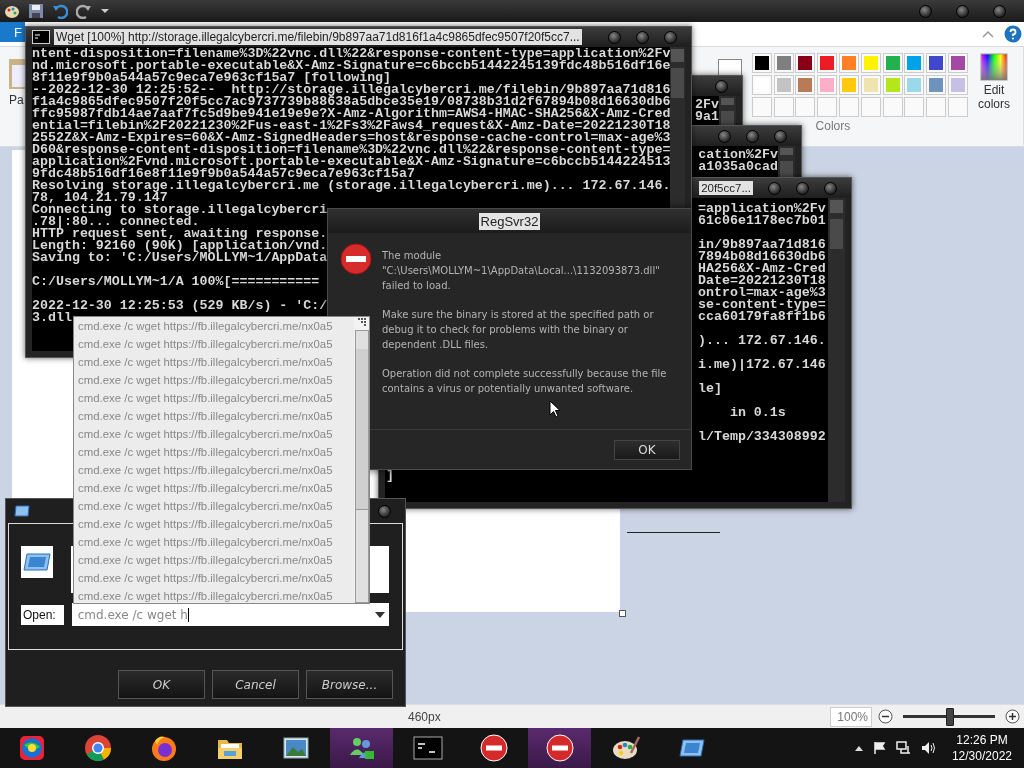 The image size is (1024, 768). I want to click on message-text: Make sure the binary is stored at the specified path or debug it to check for problems with the binary or dependent .DLL files., so click(518, 330).